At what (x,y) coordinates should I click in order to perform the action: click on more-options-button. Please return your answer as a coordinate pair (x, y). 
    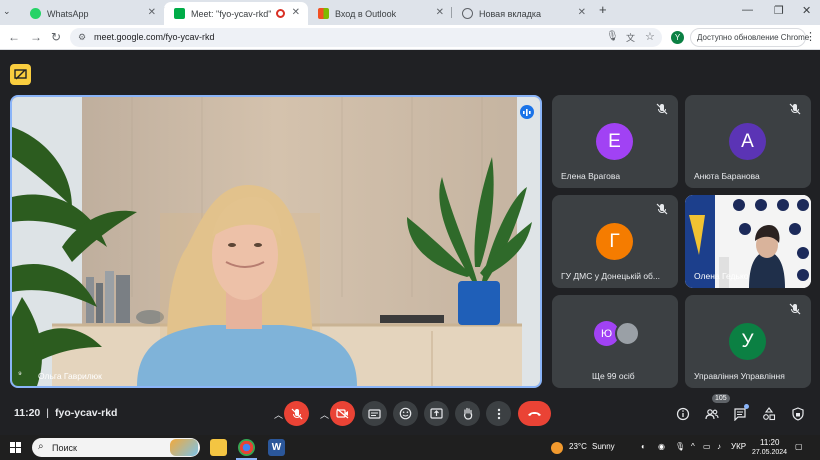
    Looking at the image, I should click on (498, 413).